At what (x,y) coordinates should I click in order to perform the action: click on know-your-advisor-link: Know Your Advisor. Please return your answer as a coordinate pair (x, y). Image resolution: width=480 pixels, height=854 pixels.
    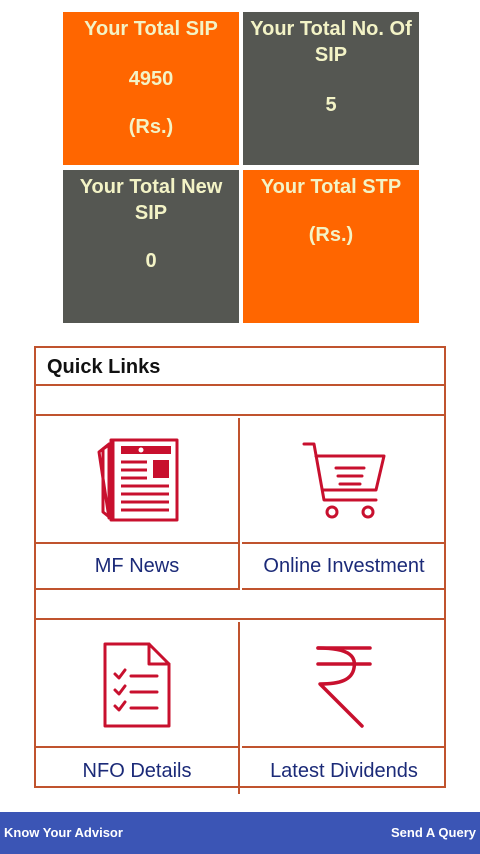
    Looking at the image, I should click on (63, 832).